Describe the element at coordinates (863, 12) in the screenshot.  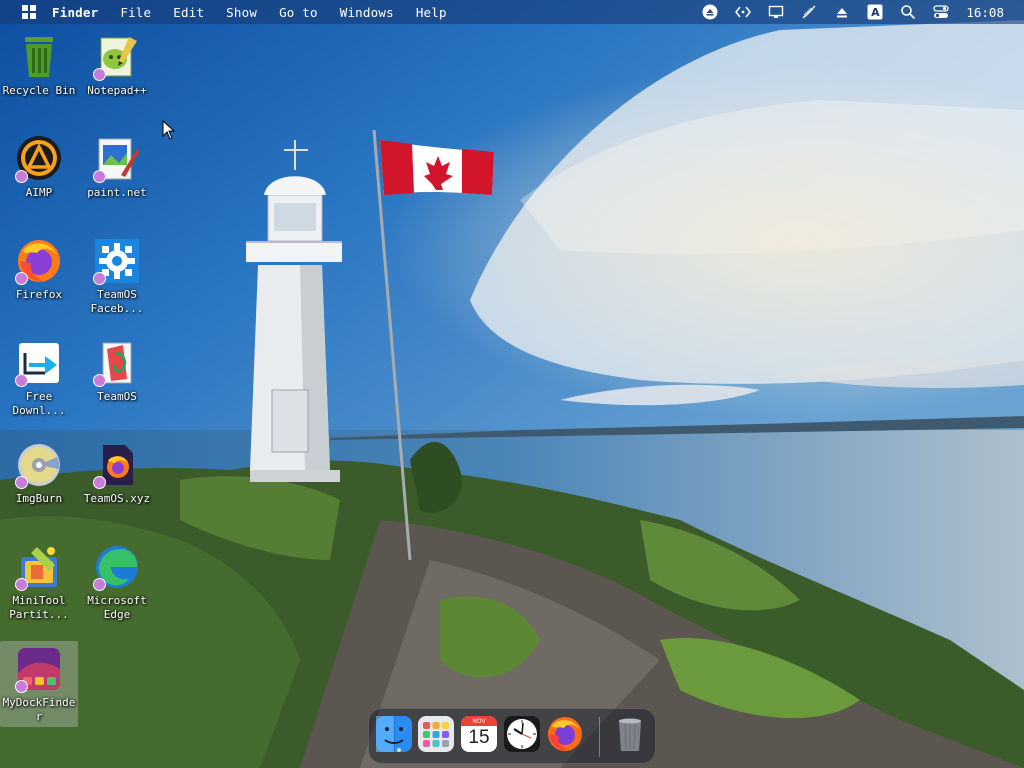
I see `status-area: A 16:08` at that location.